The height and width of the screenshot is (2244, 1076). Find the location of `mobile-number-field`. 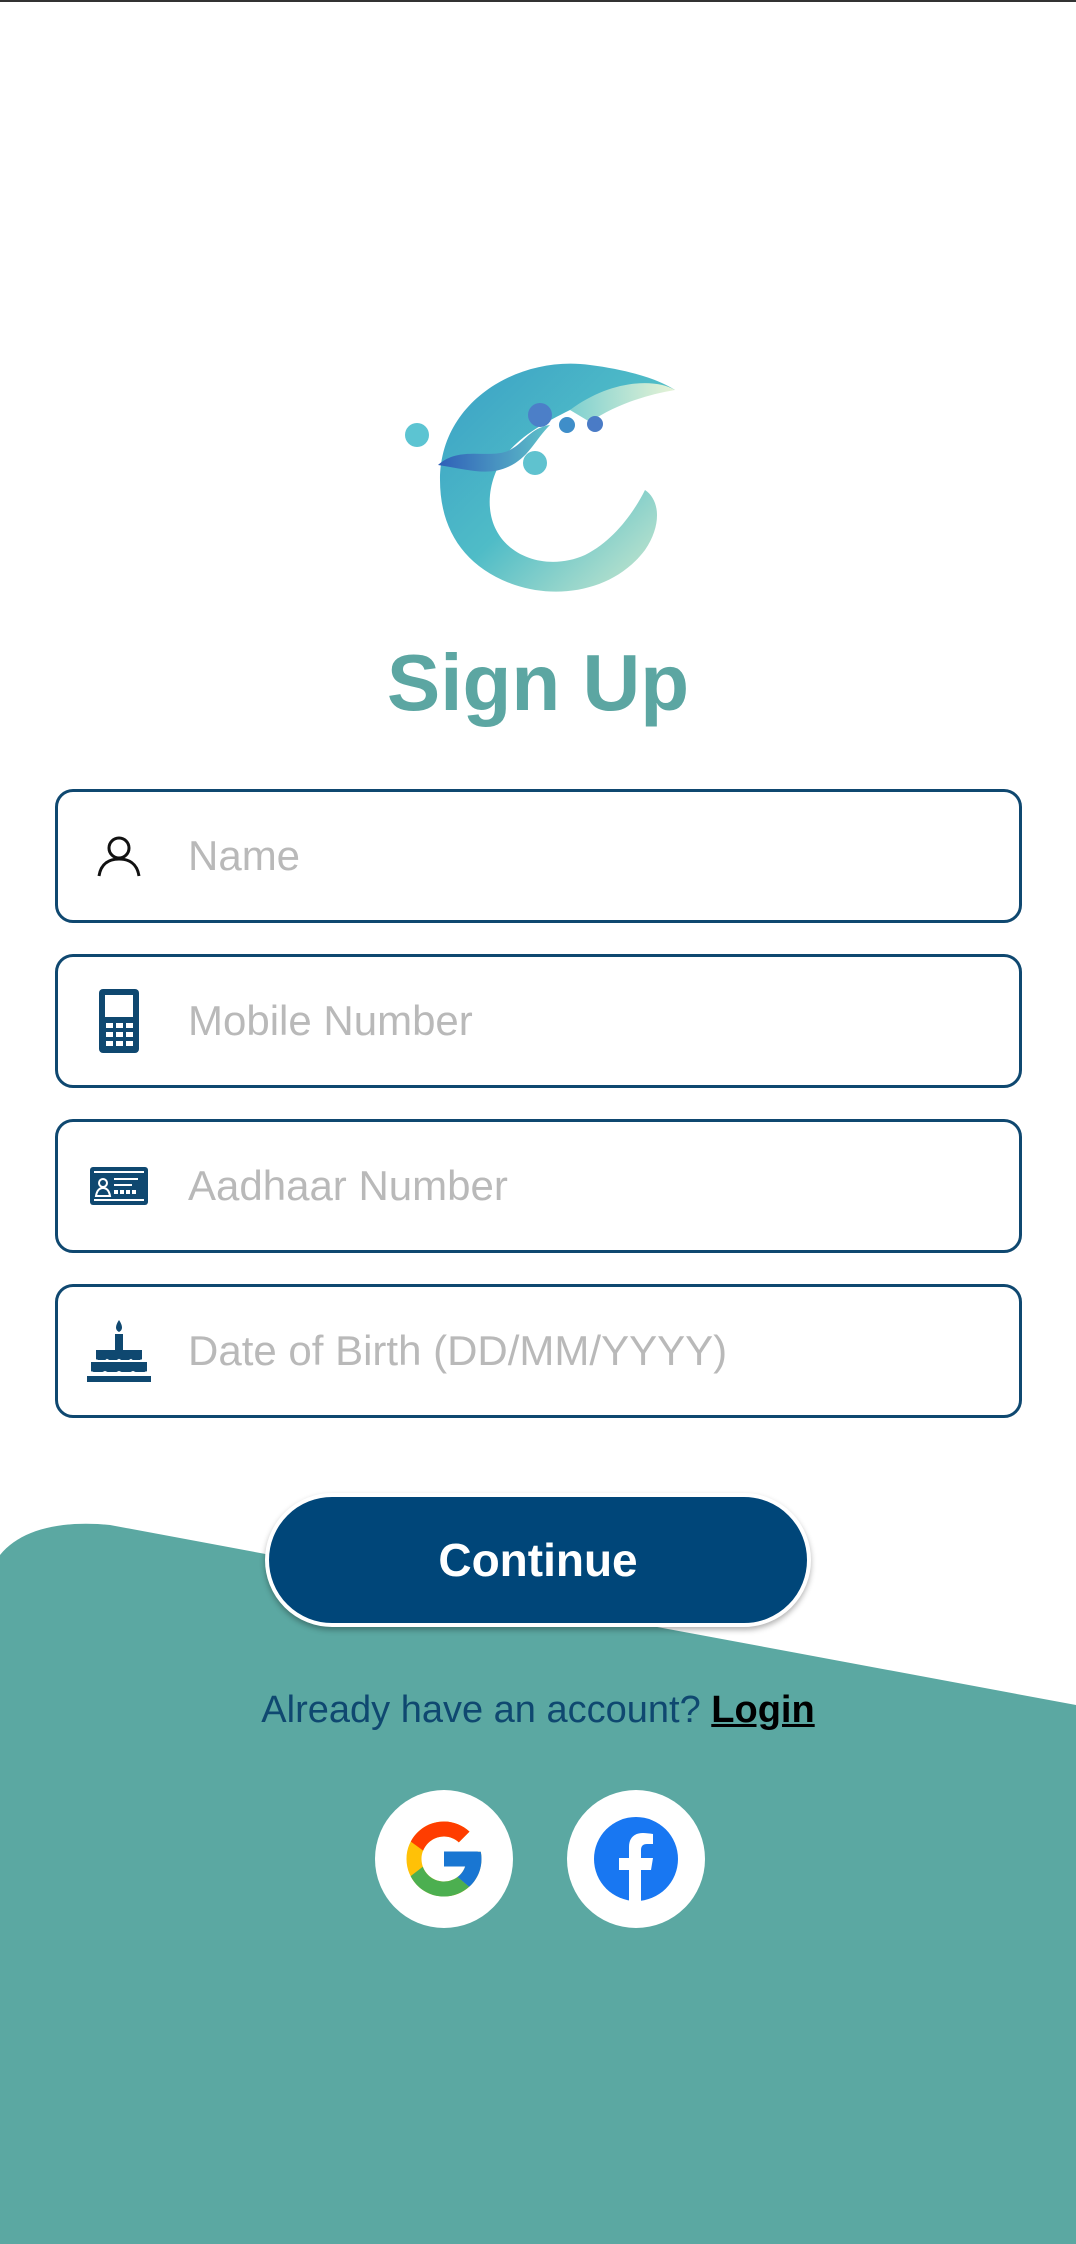

mobile-number-field is located at coordinates (538, 1021).